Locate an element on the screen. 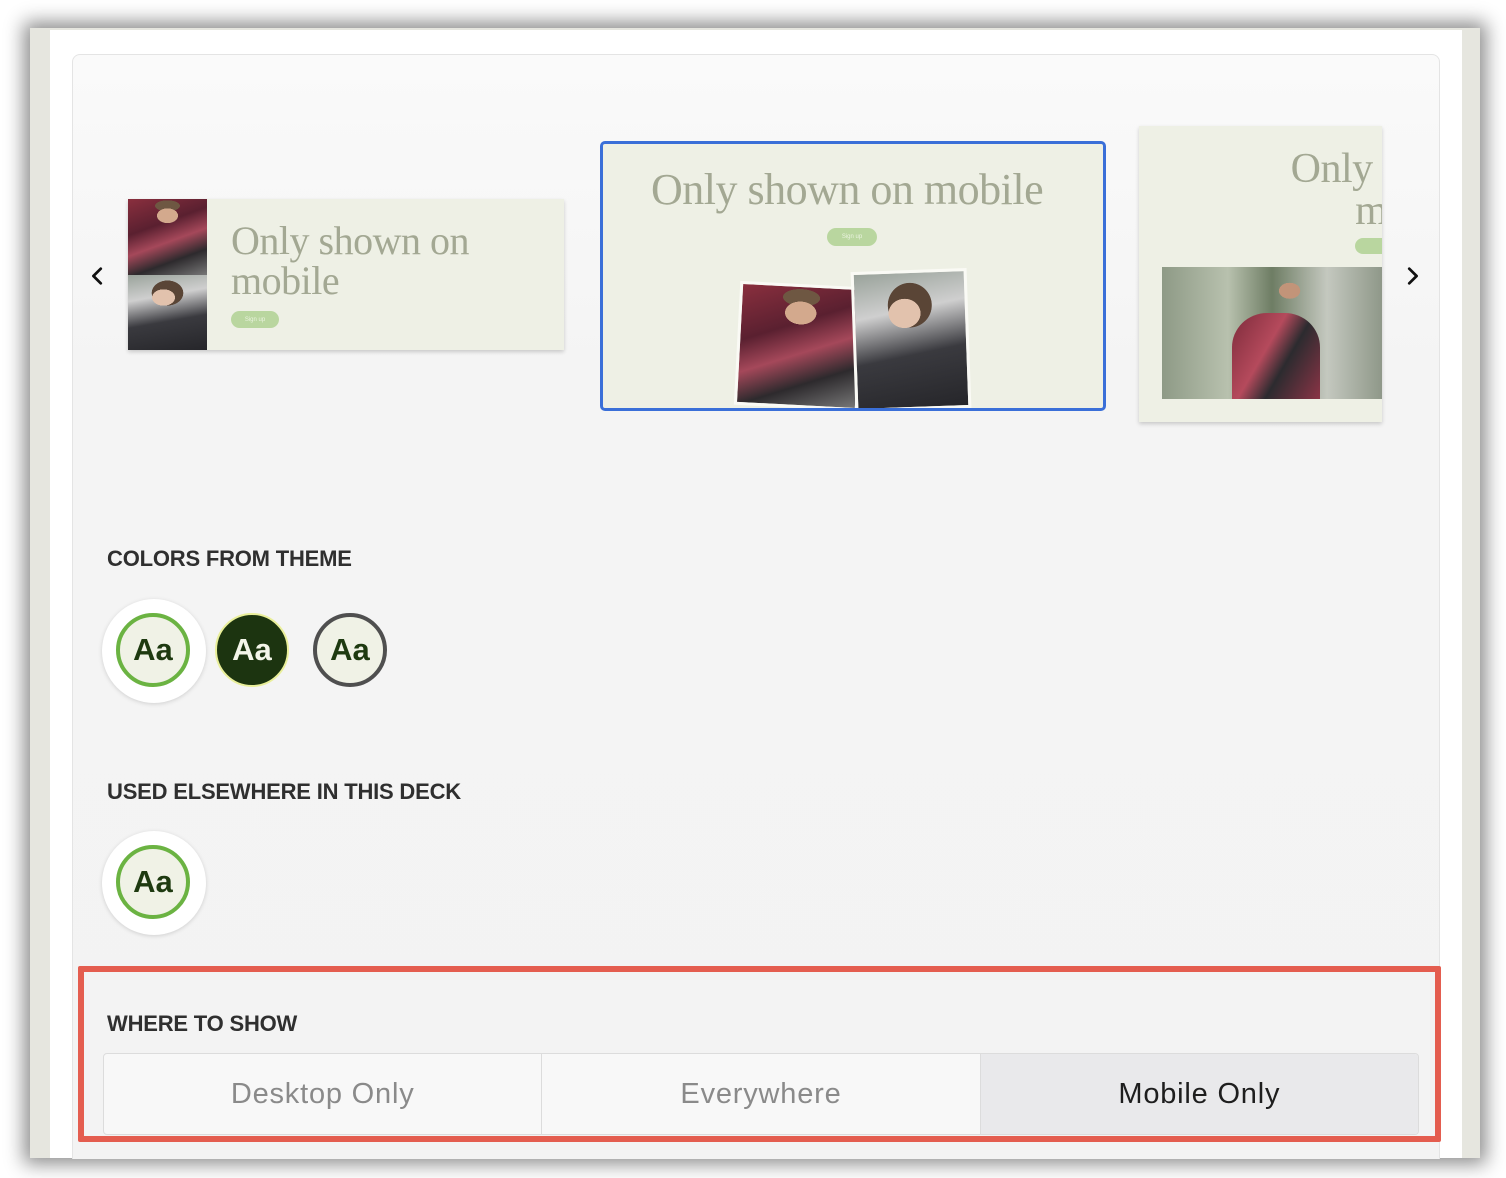  used-elsewhere-label: USED ELSEWHERE IN THIS DECK is located at coordinates (284, 791).